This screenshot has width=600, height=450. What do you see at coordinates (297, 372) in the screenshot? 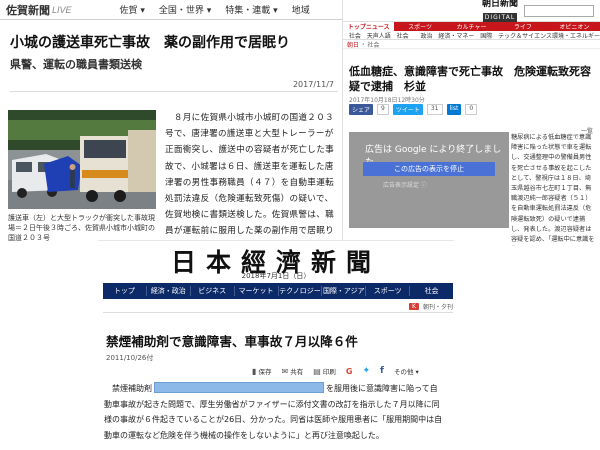
I see `share-label: 共有` at bounding box center [297, 372].